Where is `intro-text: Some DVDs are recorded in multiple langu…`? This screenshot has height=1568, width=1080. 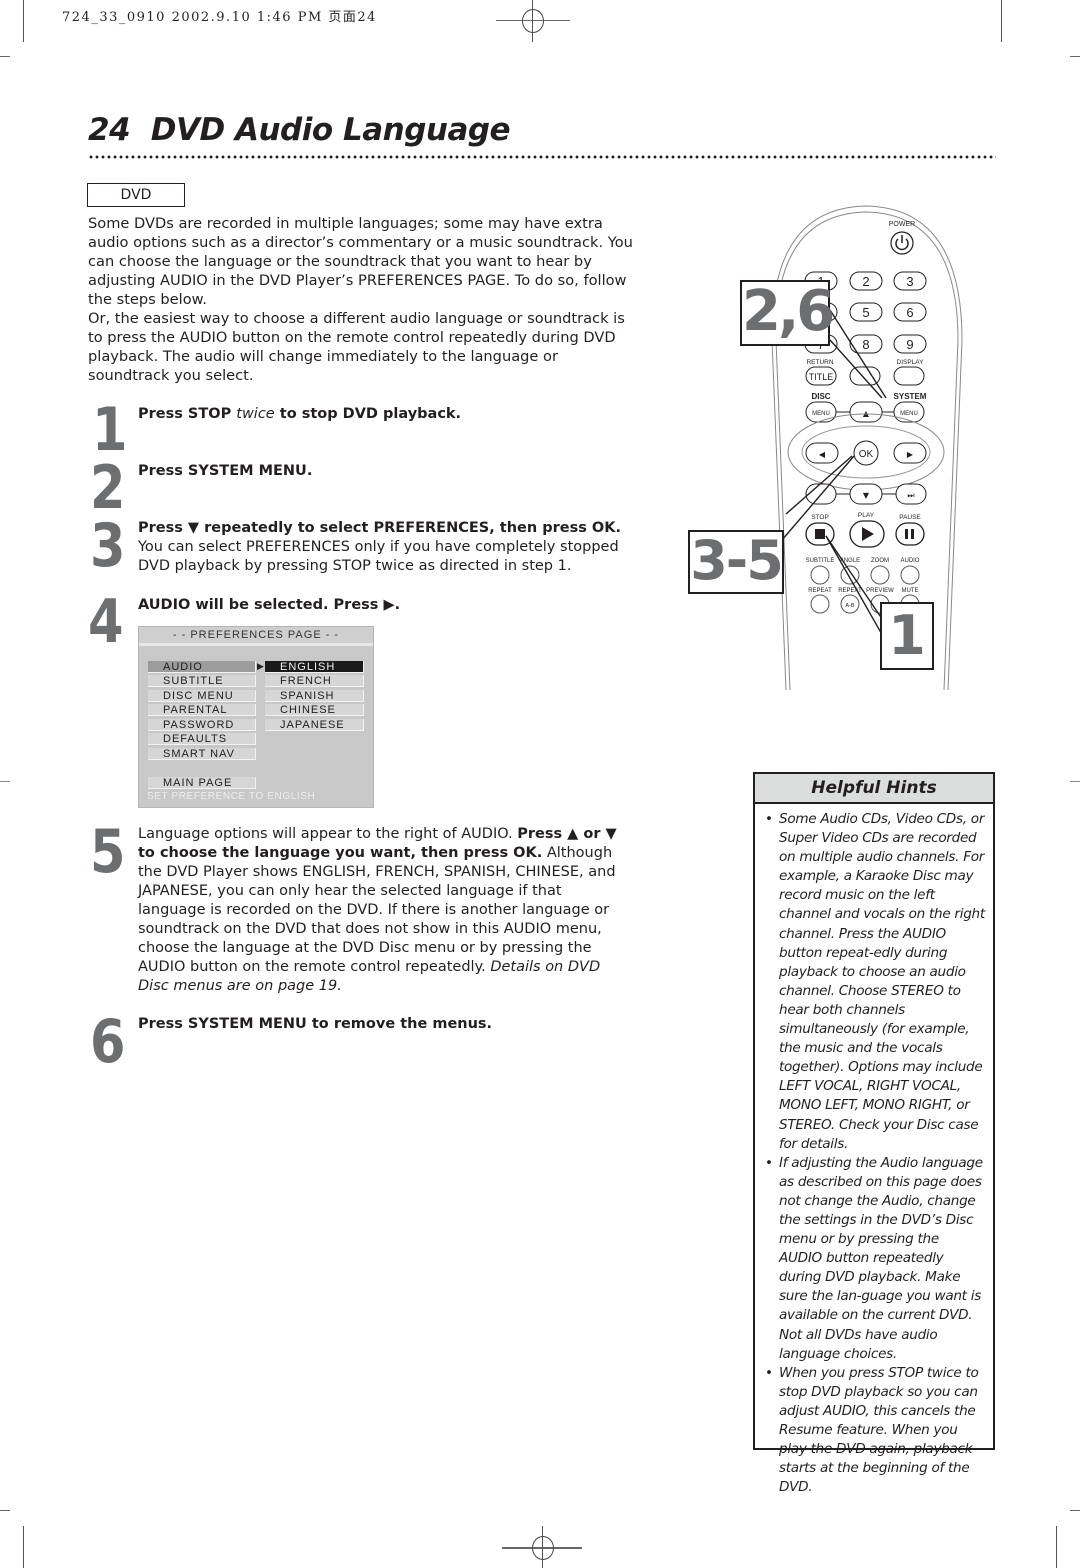 intro-text: Some DVDs are recorded in multiple langu… is located at coordinates (362, 299).